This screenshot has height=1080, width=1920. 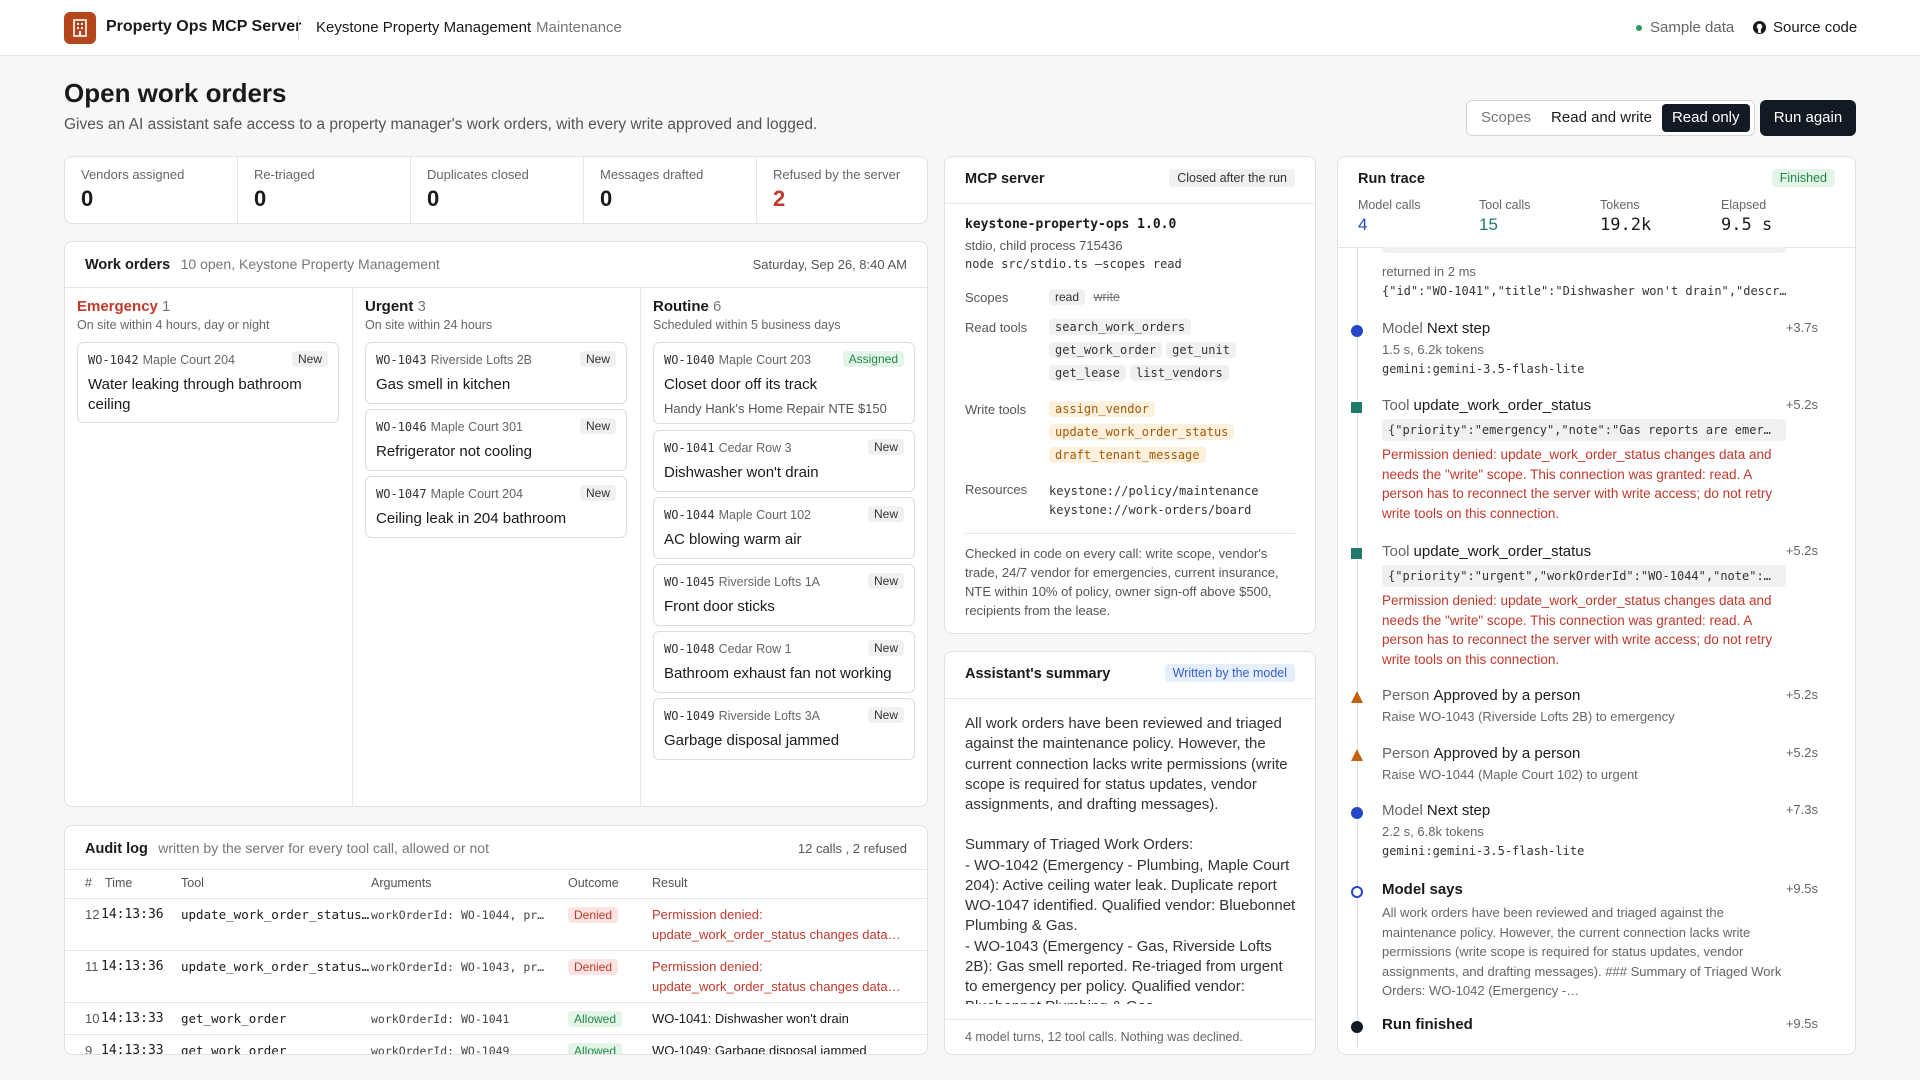 I want to click on event-model-id: gemini:gemini-3.5-flash-lite, so click(x=1483, y=369).